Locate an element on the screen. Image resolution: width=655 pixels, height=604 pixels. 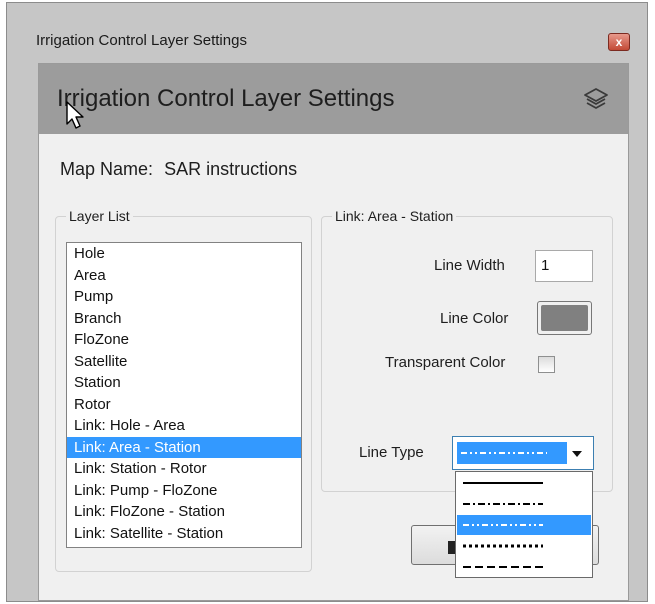
line-color-label: Line Color is located at coordinates (474, 318).